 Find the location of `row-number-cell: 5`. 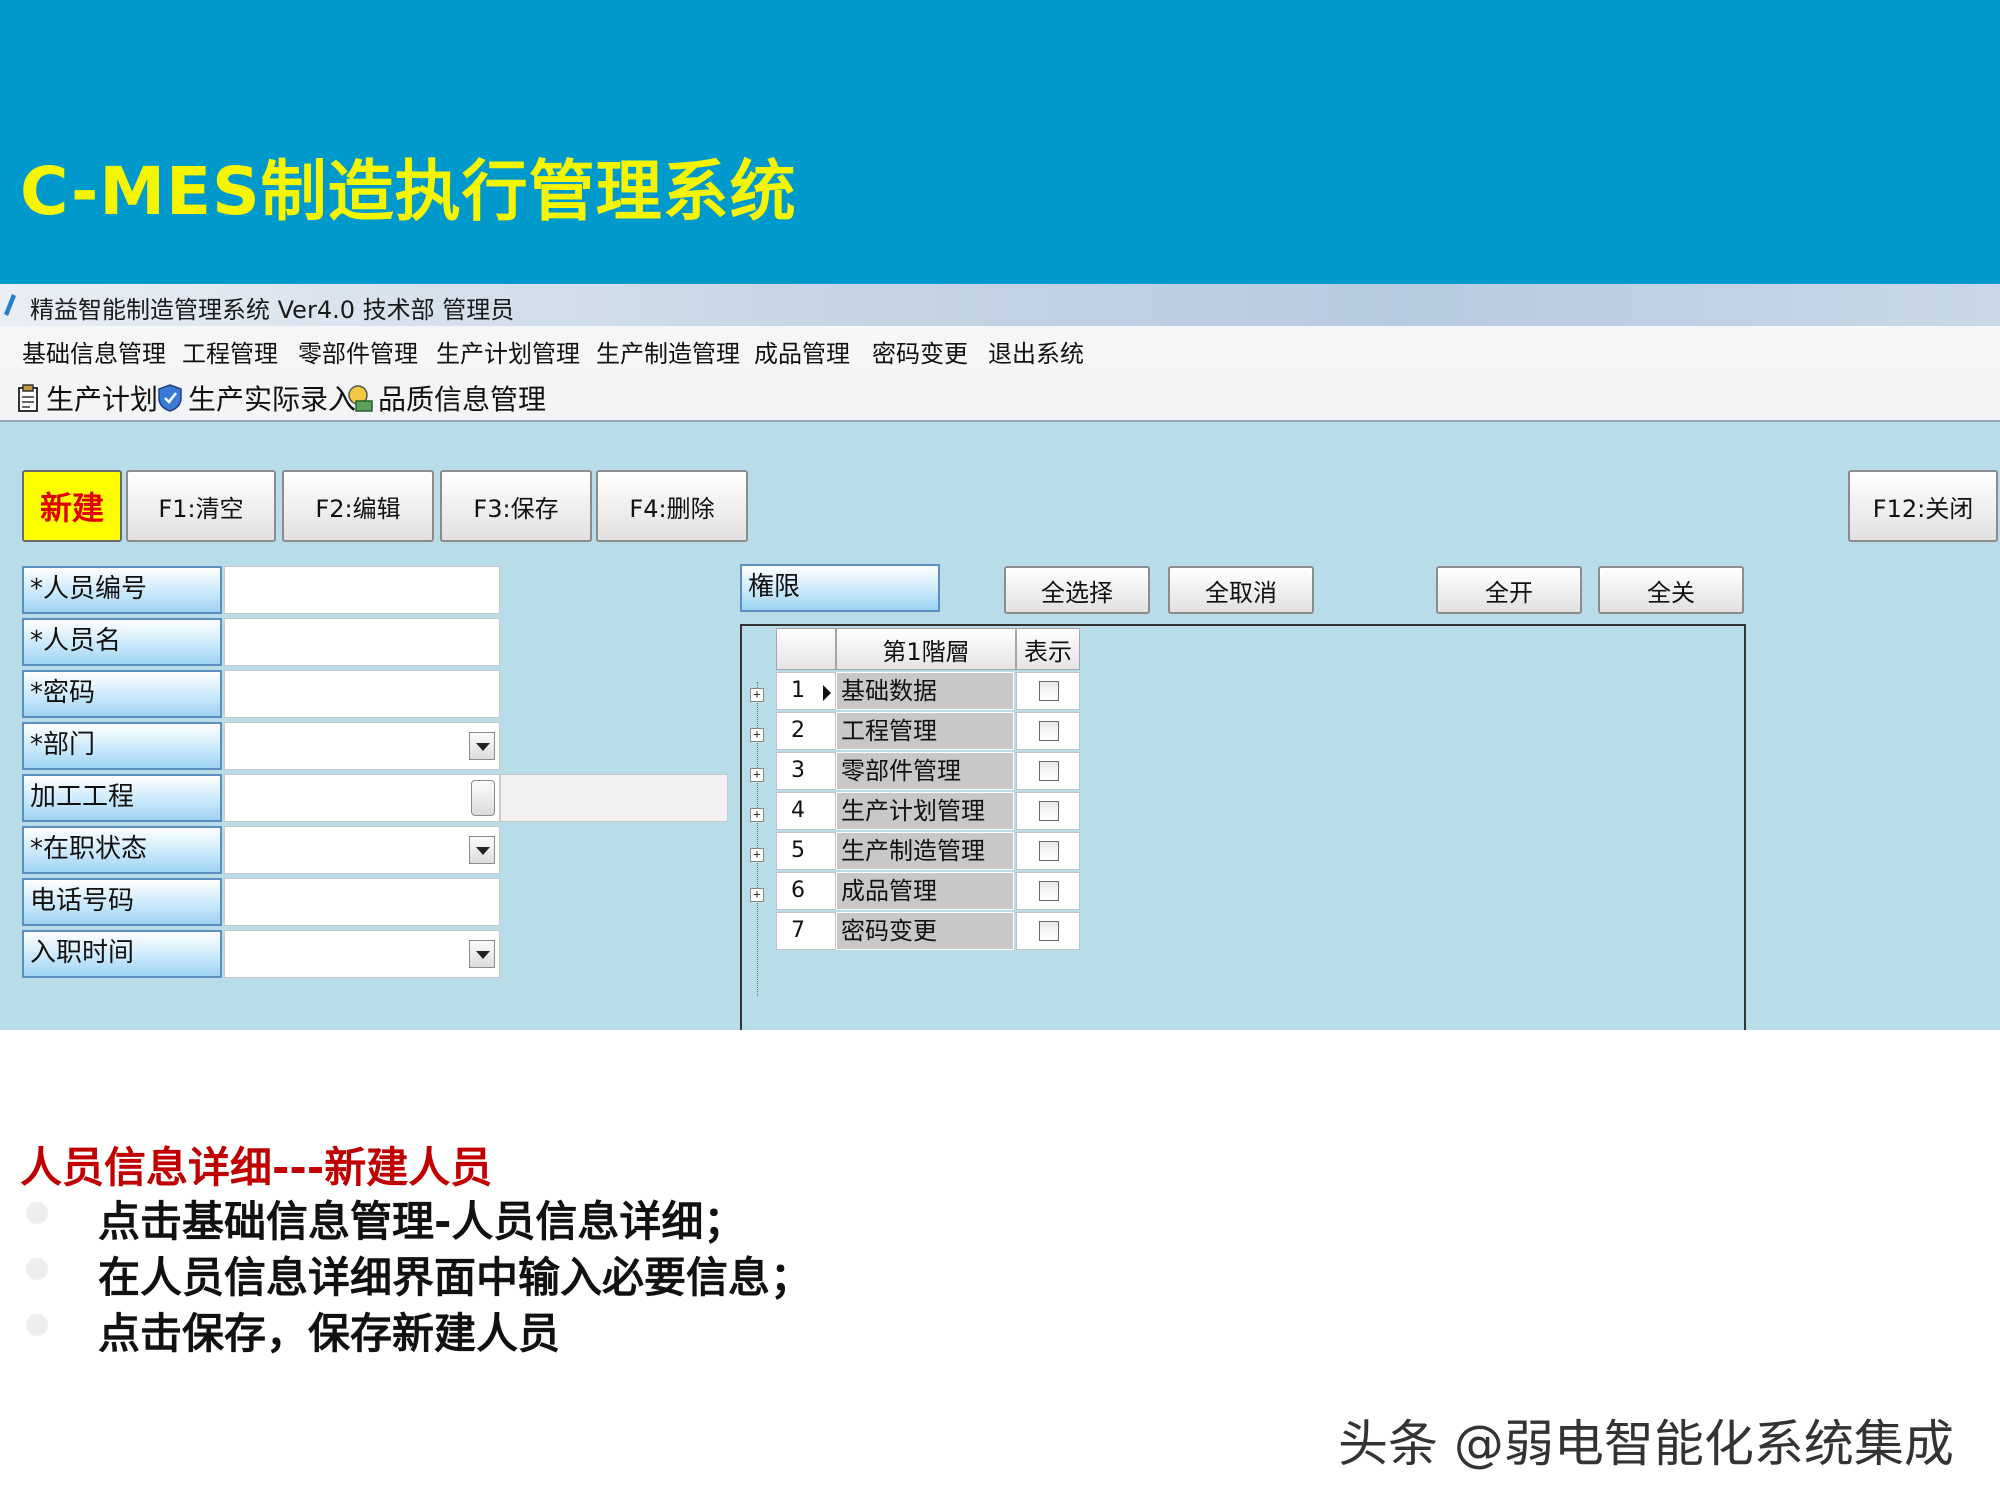

row-number-cell: 5 is located at coordinates (806, 851).